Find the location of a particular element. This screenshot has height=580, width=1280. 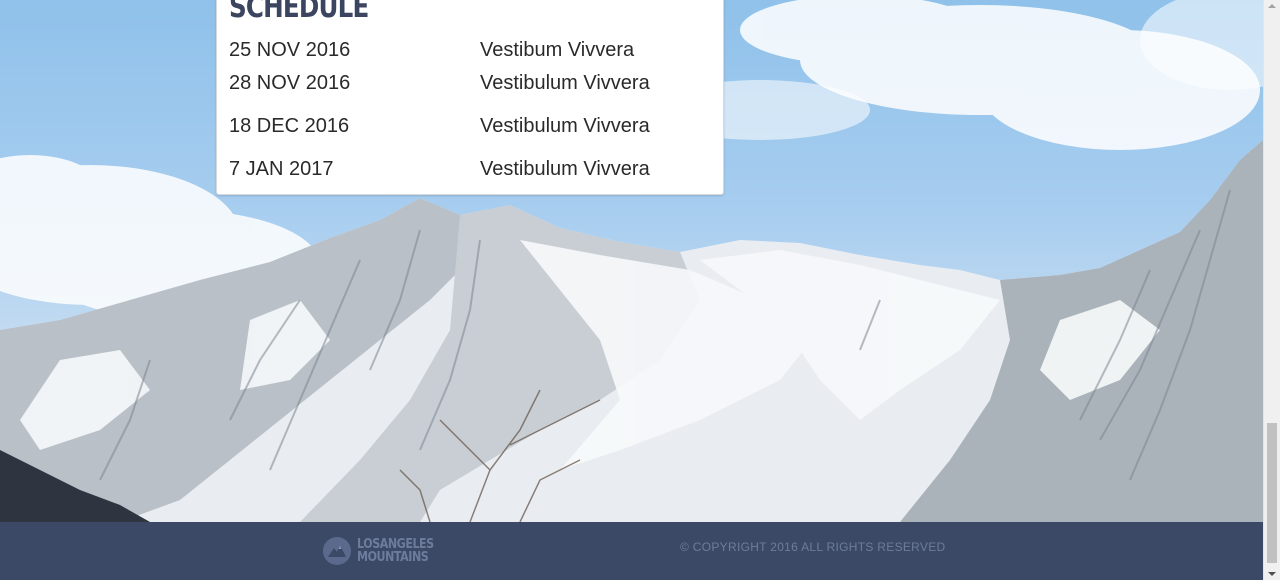

schedule-row: 18 DEC 2016 Vestibulum Vivvera is located at coordinates (474, 126).